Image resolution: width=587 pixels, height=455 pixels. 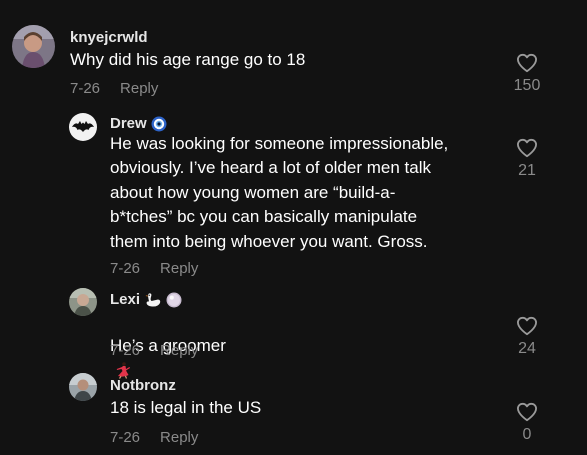 What do you see at coordinates (174, 299) in the screenshot?
I see `pearl-icon` at bounding box center [174, 299].